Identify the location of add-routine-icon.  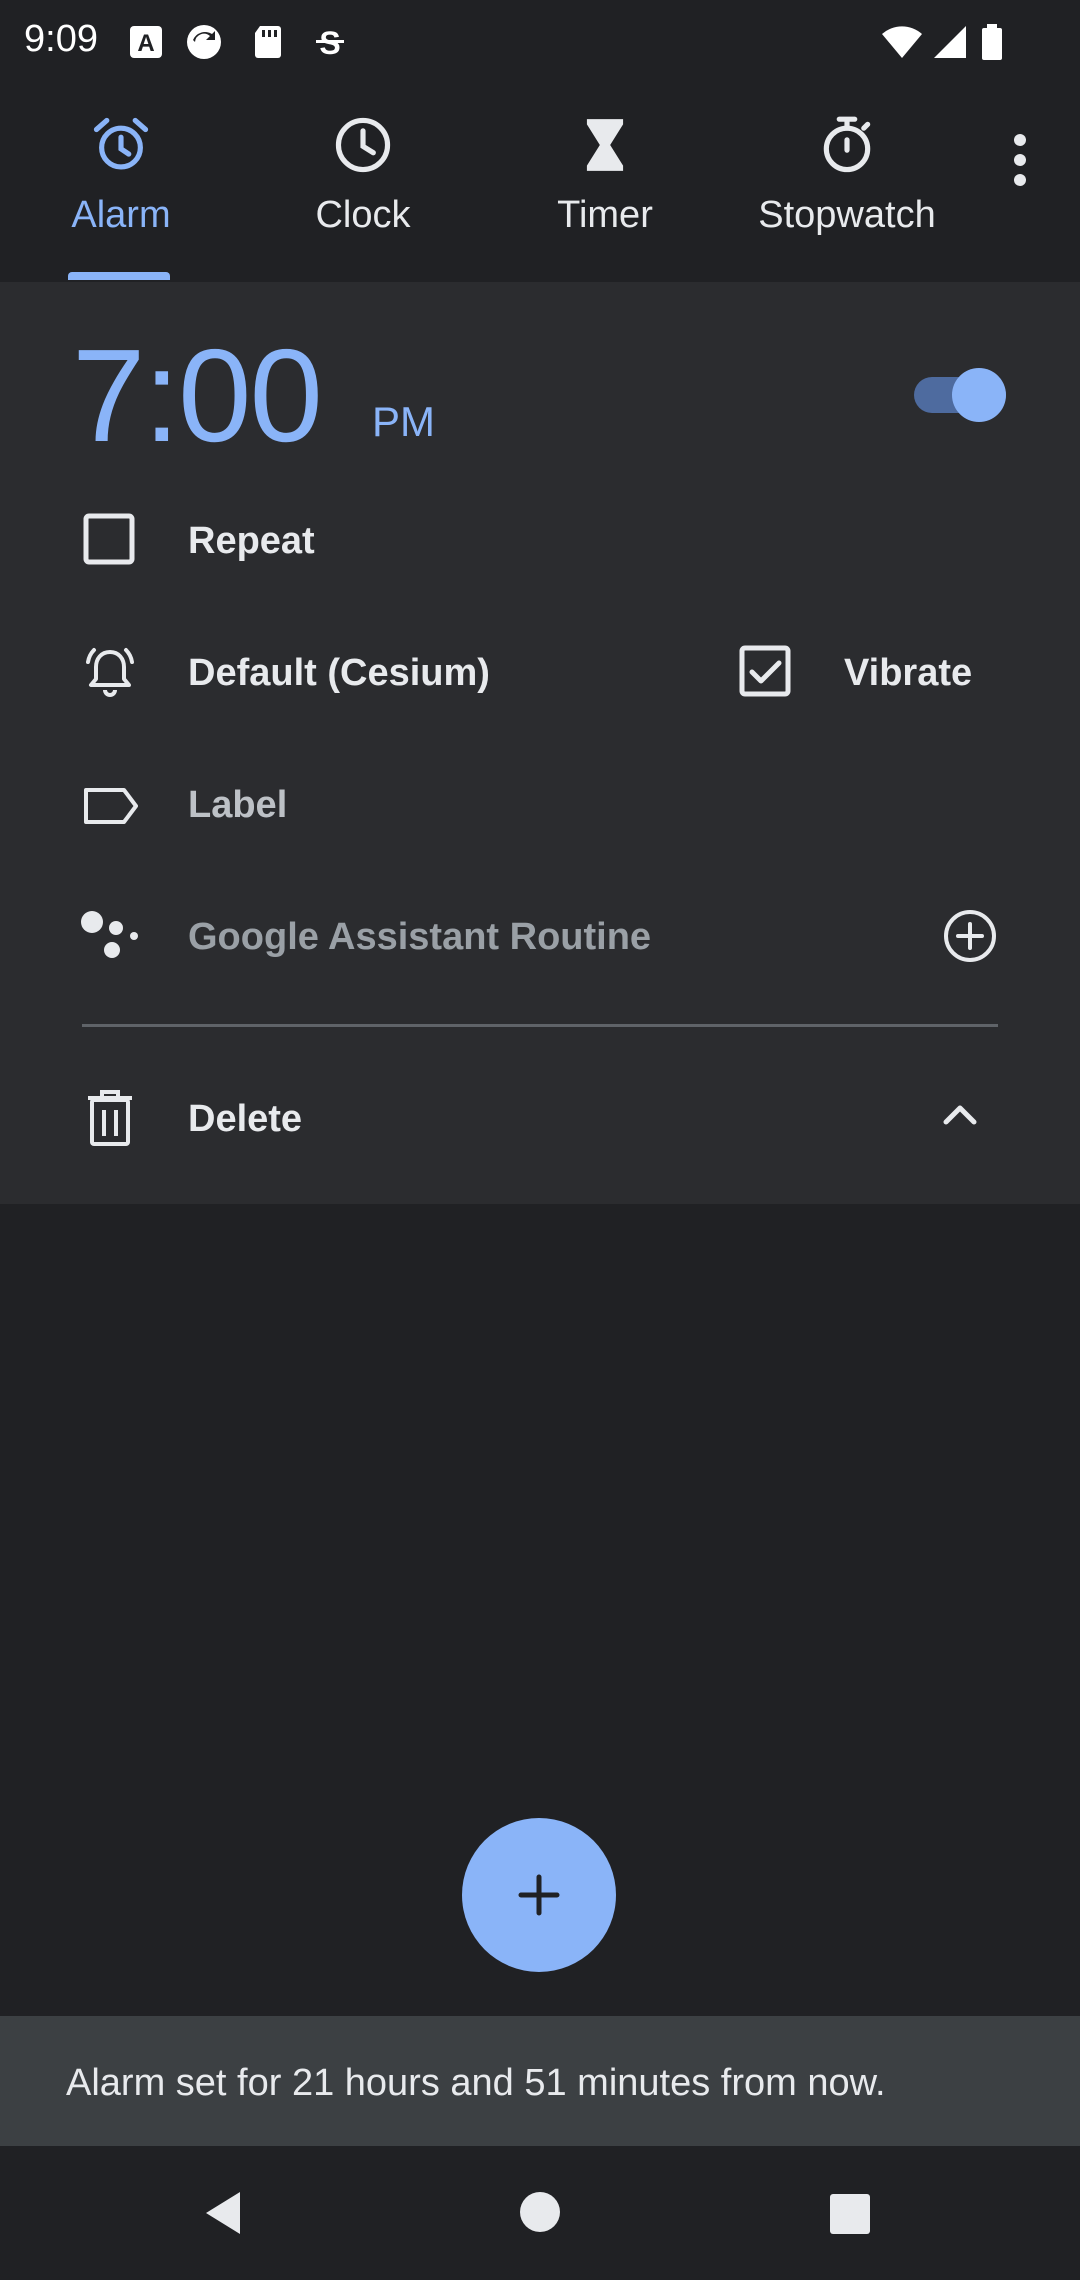
(970, 936).